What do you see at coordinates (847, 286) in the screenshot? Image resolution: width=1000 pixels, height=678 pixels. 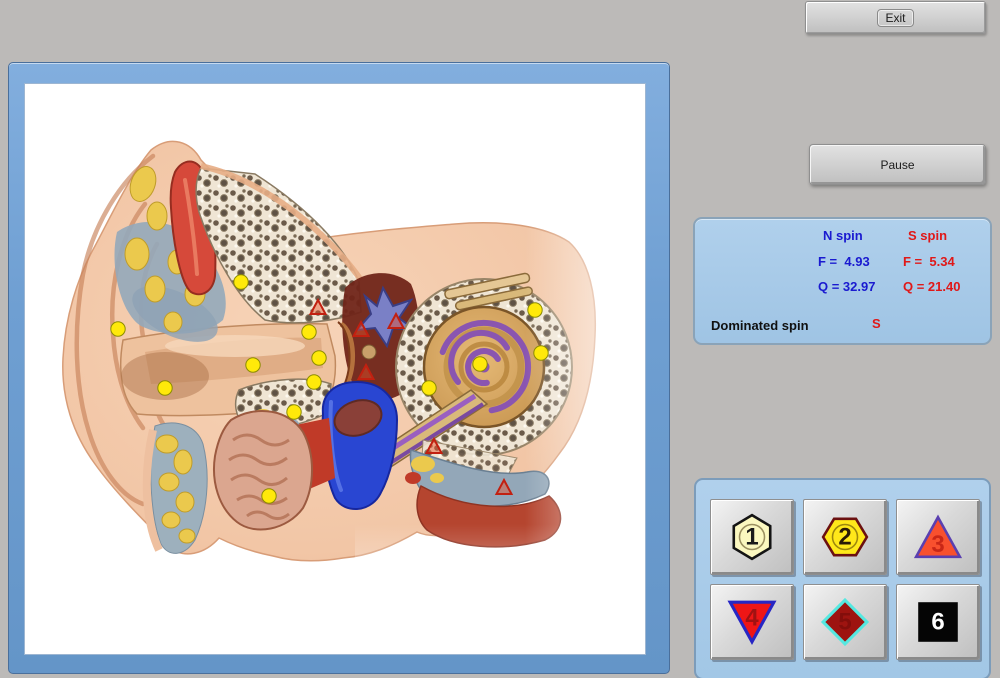 I see `n-spin-q-value: Q = 32.97` at bounding box center [847, 286].